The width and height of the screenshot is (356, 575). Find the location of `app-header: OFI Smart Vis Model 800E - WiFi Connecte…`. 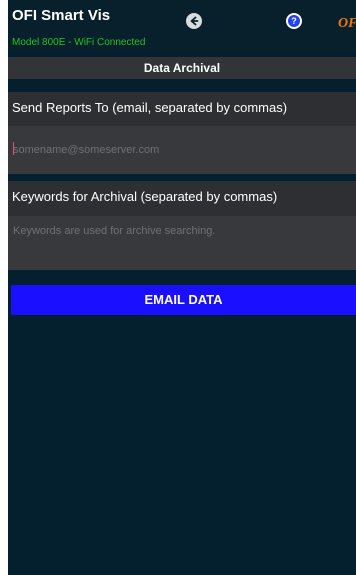

app-header: OFI Smart Vis Model 800E - WiFi Connecte… is located at coordinates (182, 25).